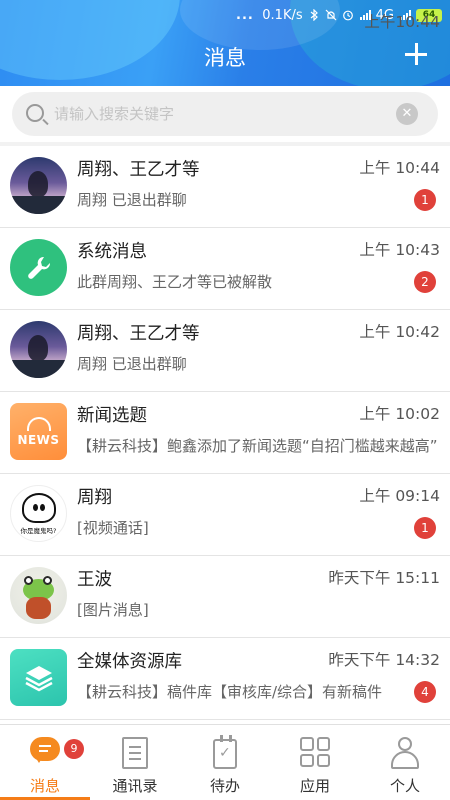 The width and height of the screenshot is (450, 800). Describe the element at coordinates (219, 114) in the screenshot. I see `search-input` at that location.